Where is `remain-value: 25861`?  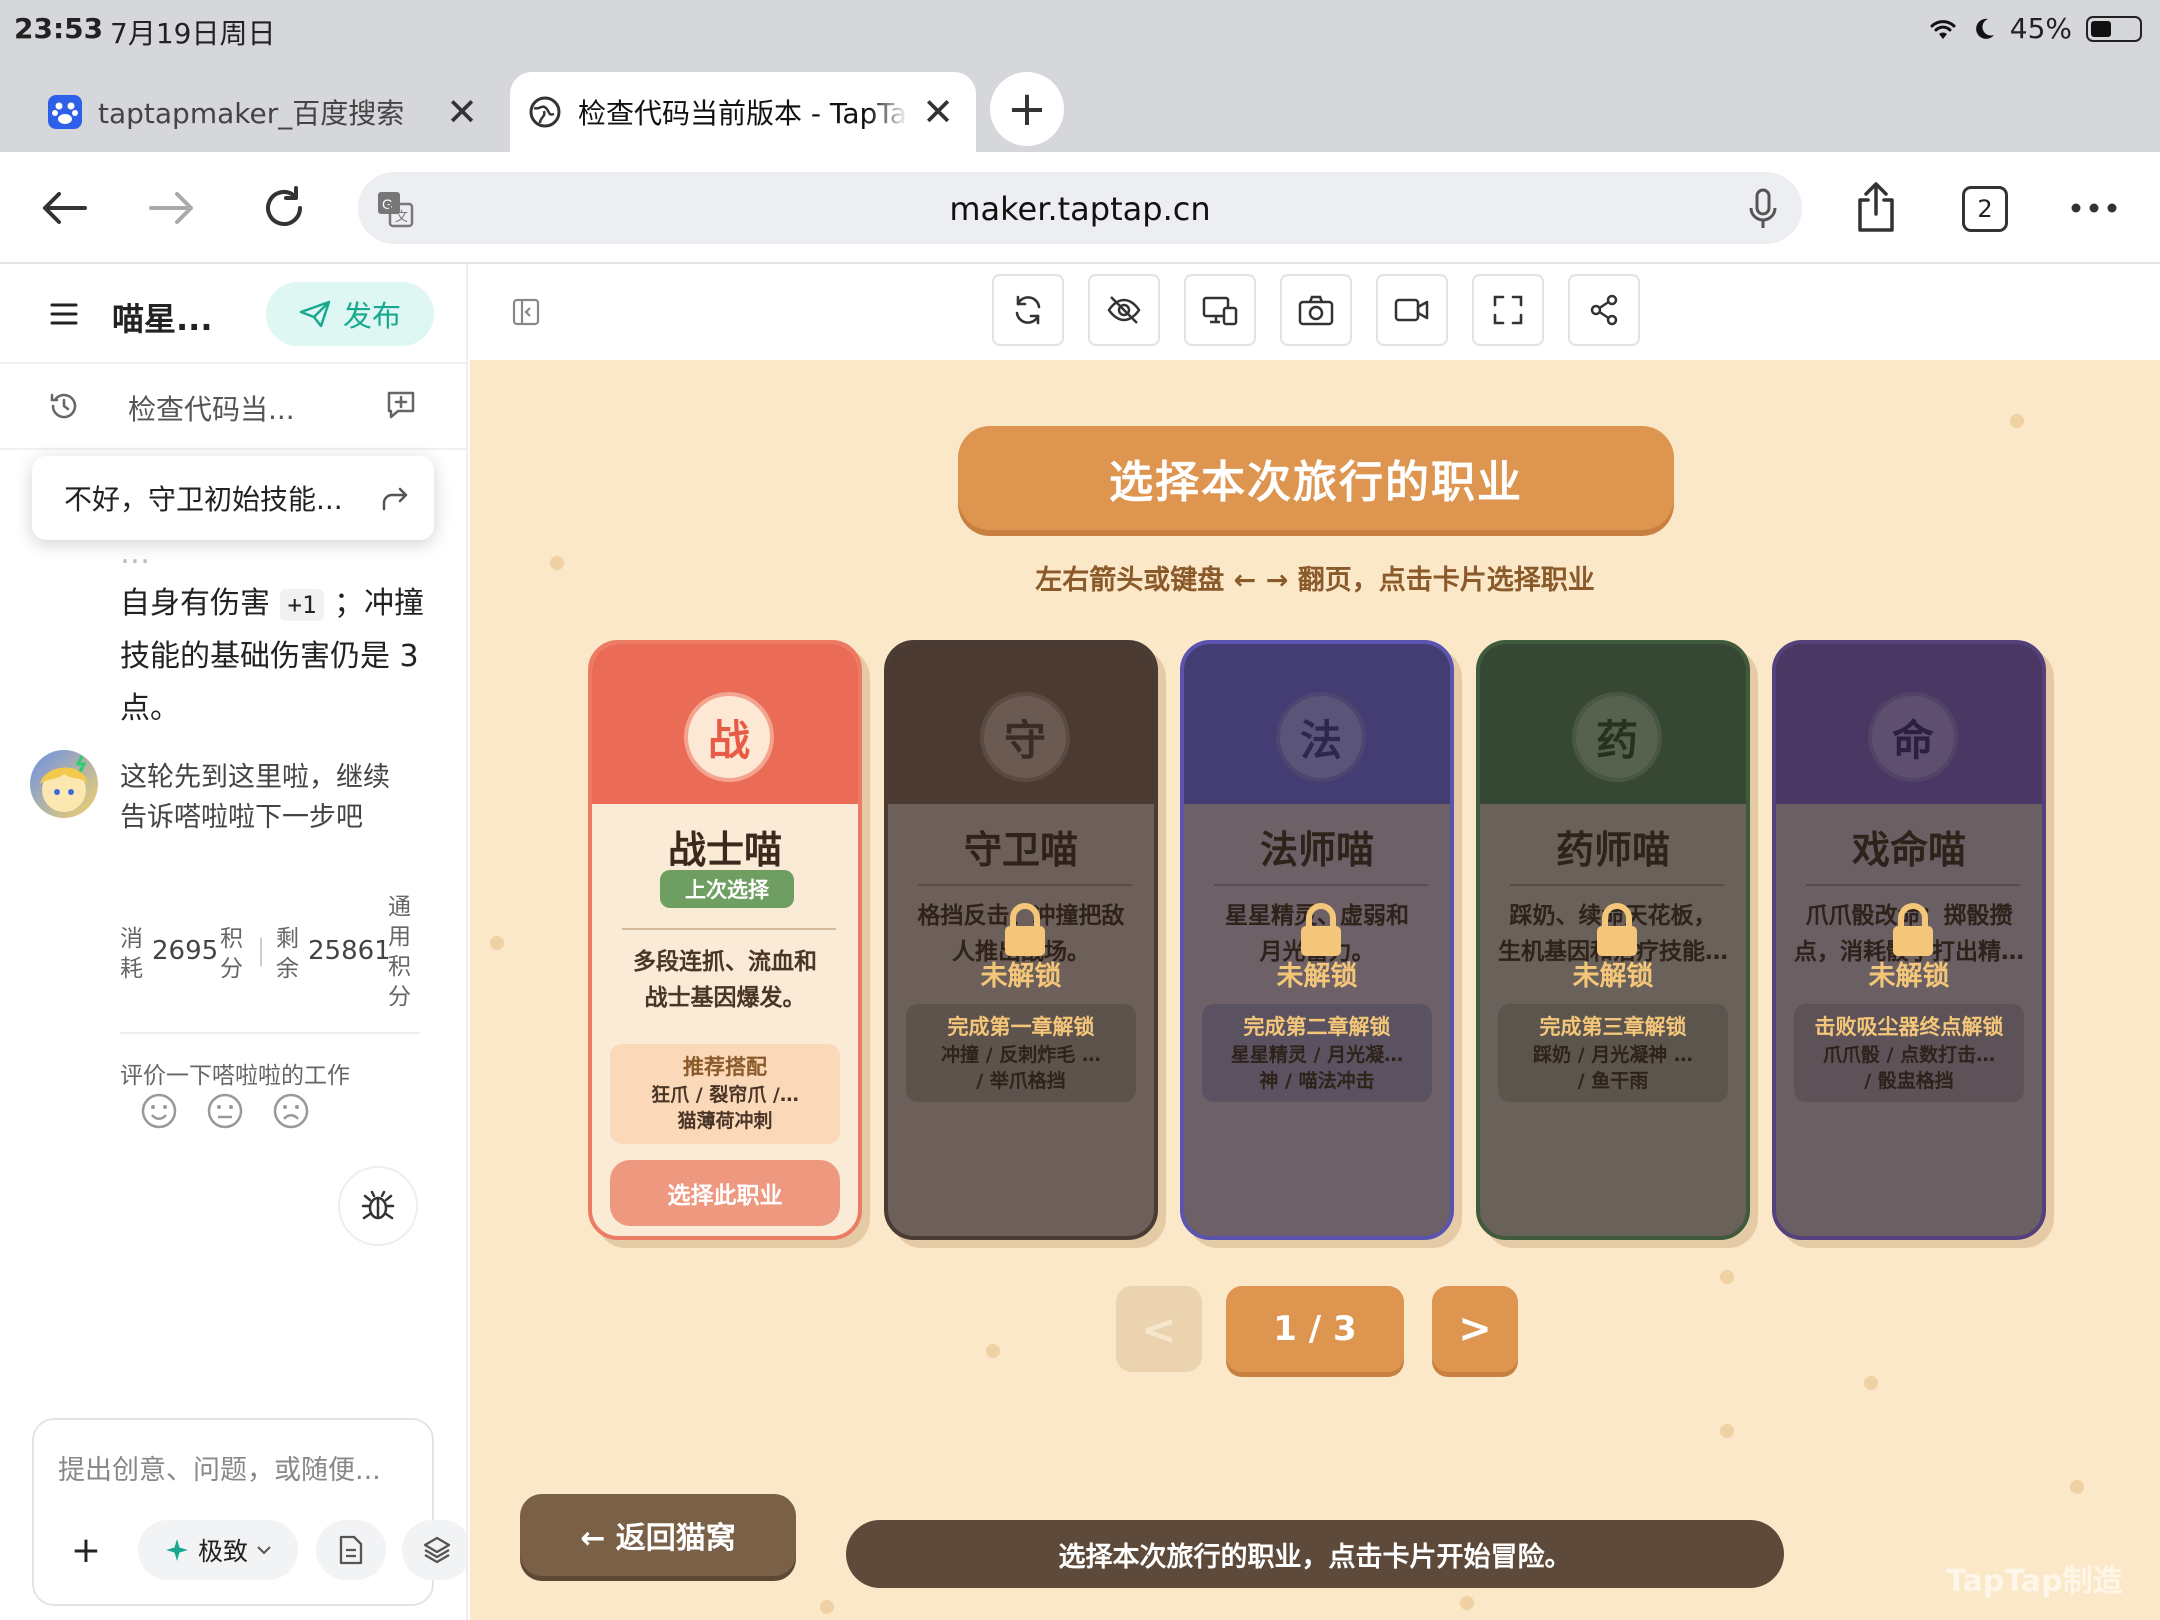 remain-value: 25861 is located at coordinates (349, 951).